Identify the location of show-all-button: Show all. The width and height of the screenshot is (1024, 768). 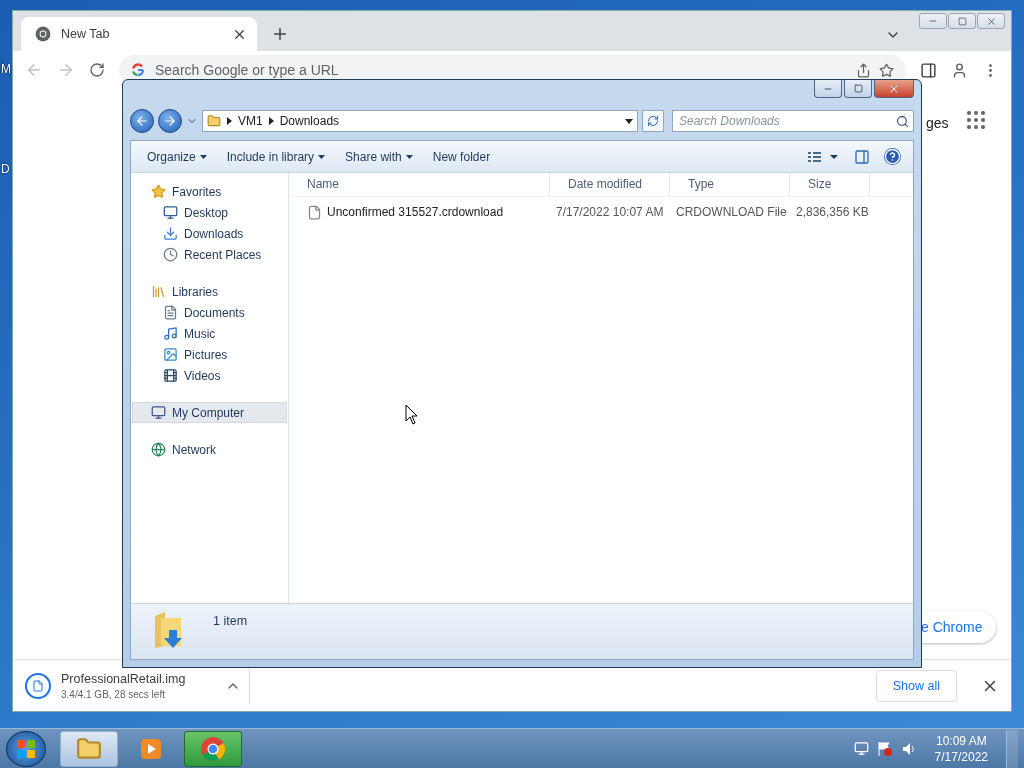
(916, 685).